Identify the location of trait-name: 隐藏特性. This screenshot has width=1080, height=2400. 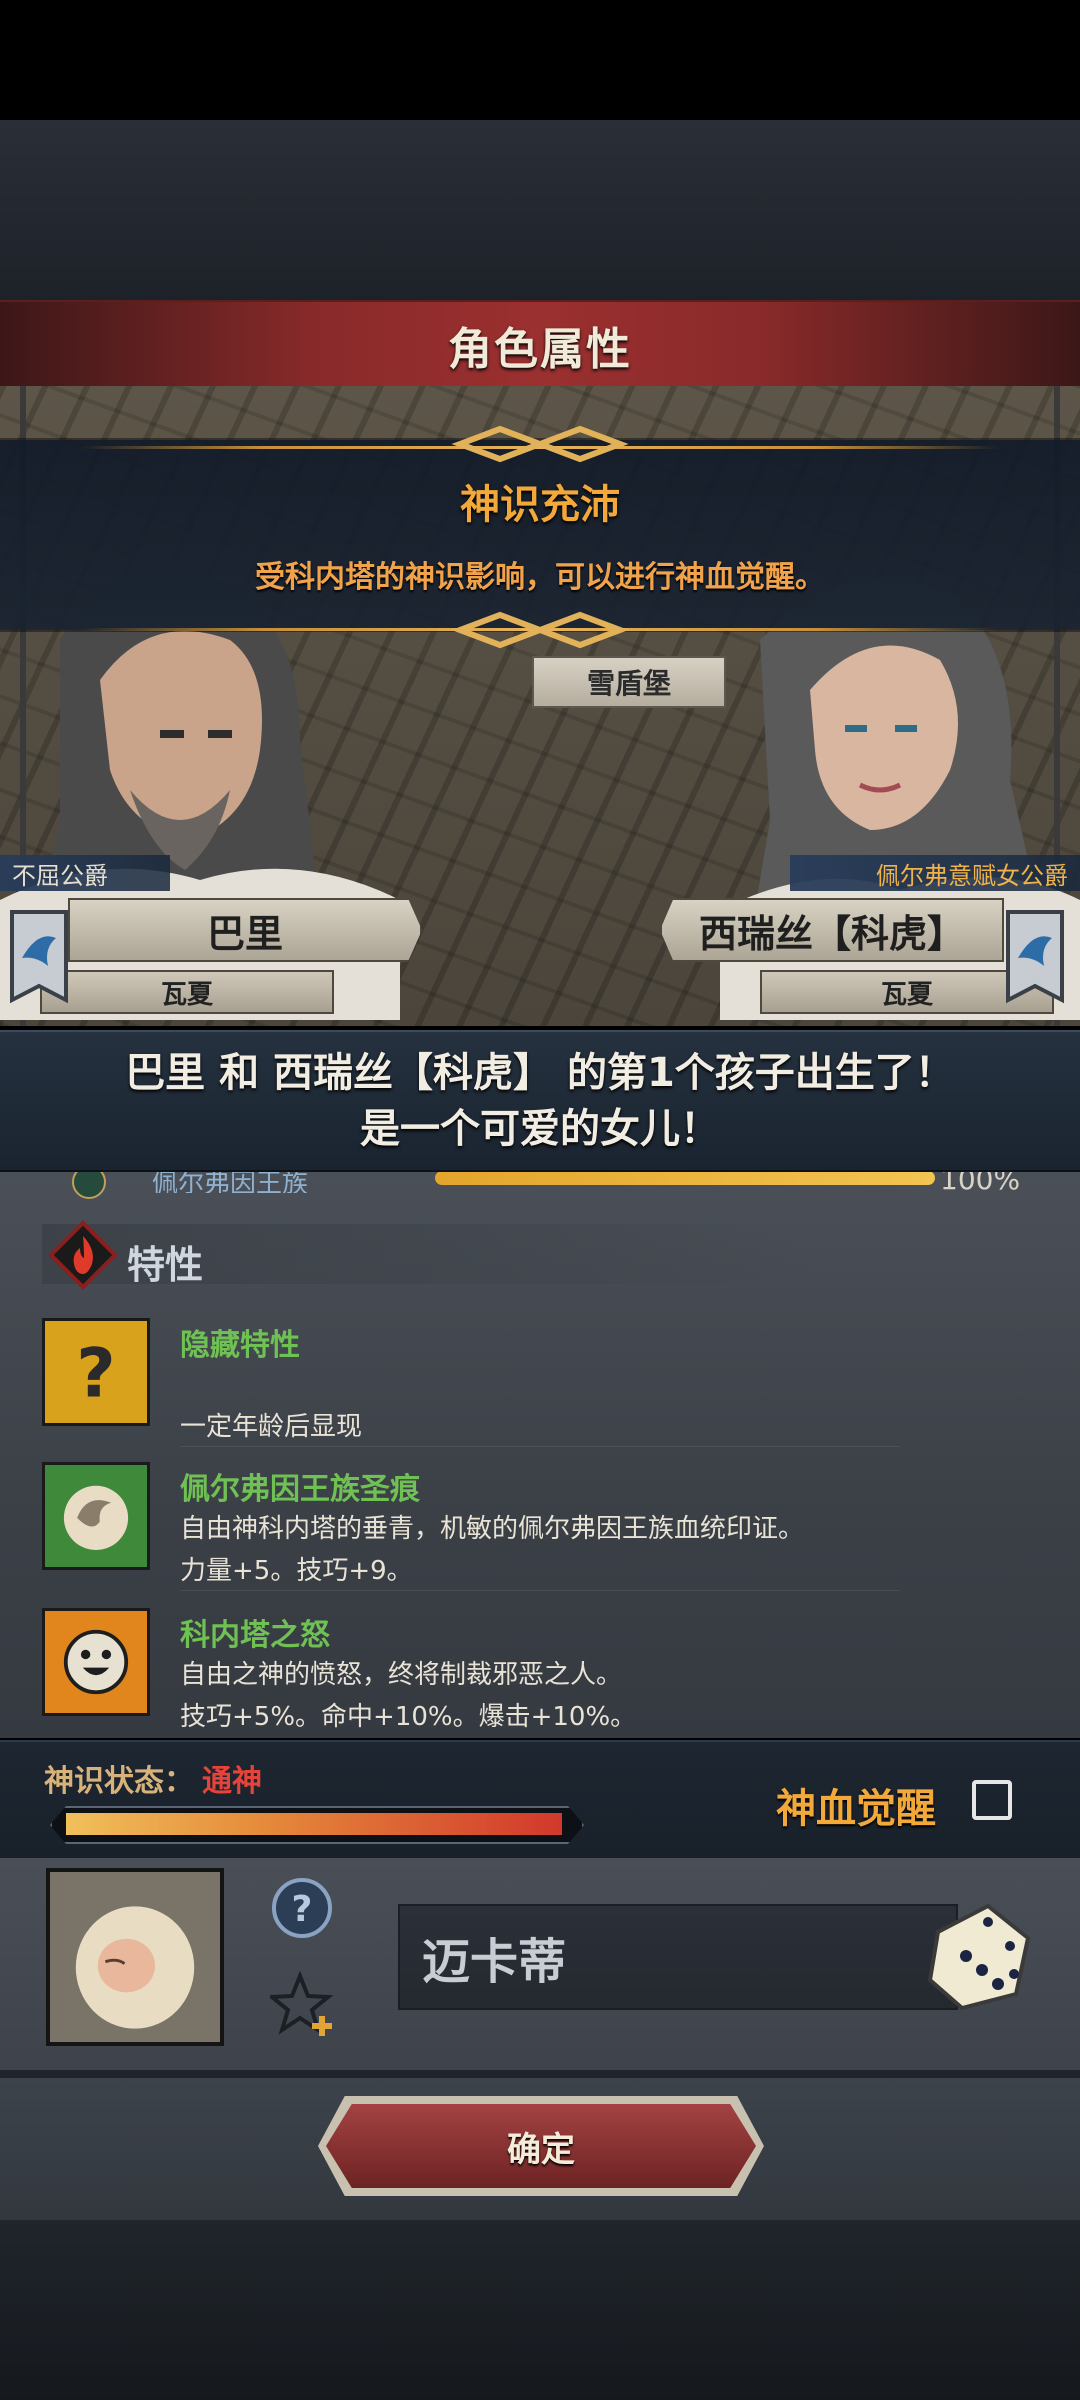
(240, 1345).